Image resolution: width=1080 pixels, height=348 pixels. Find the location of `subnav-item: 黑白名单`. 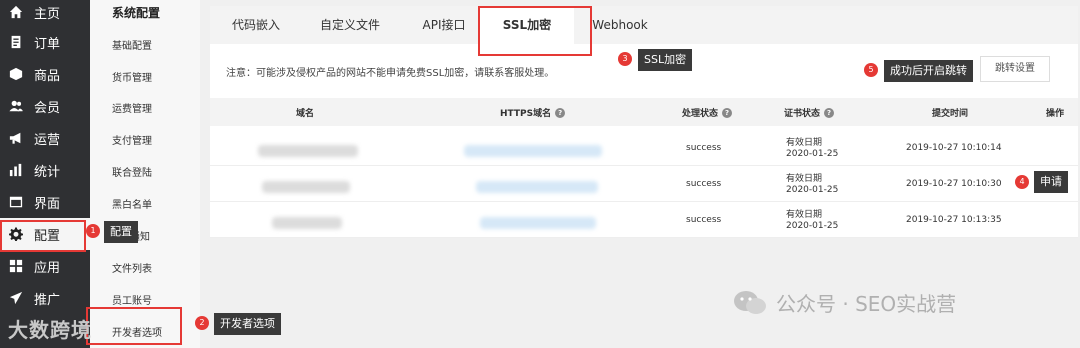

subnav-item: 黑白名单 is located at coordinates (132, 203).